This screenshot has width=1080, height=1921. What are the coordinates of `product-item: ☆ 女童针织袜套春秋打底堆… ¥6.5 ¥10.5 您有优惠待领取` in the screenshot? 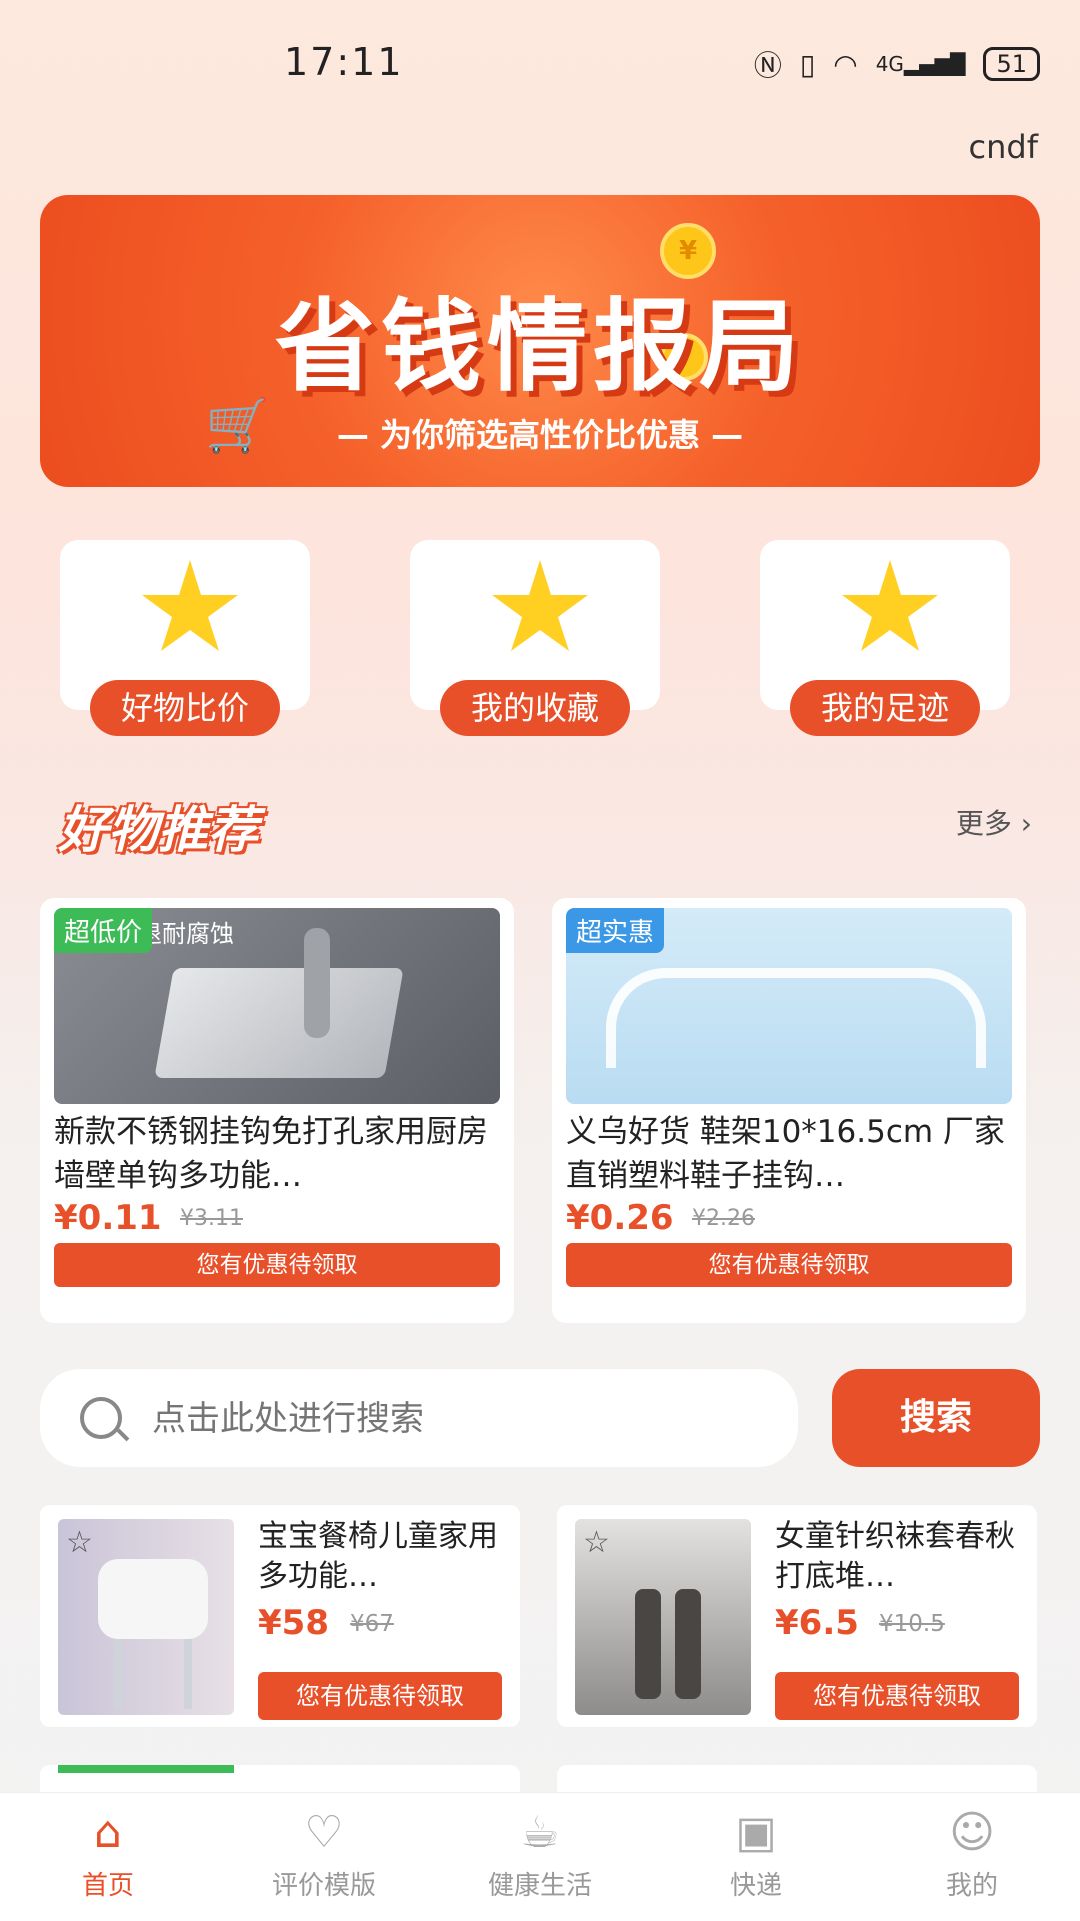 It's located at (797, 1616).